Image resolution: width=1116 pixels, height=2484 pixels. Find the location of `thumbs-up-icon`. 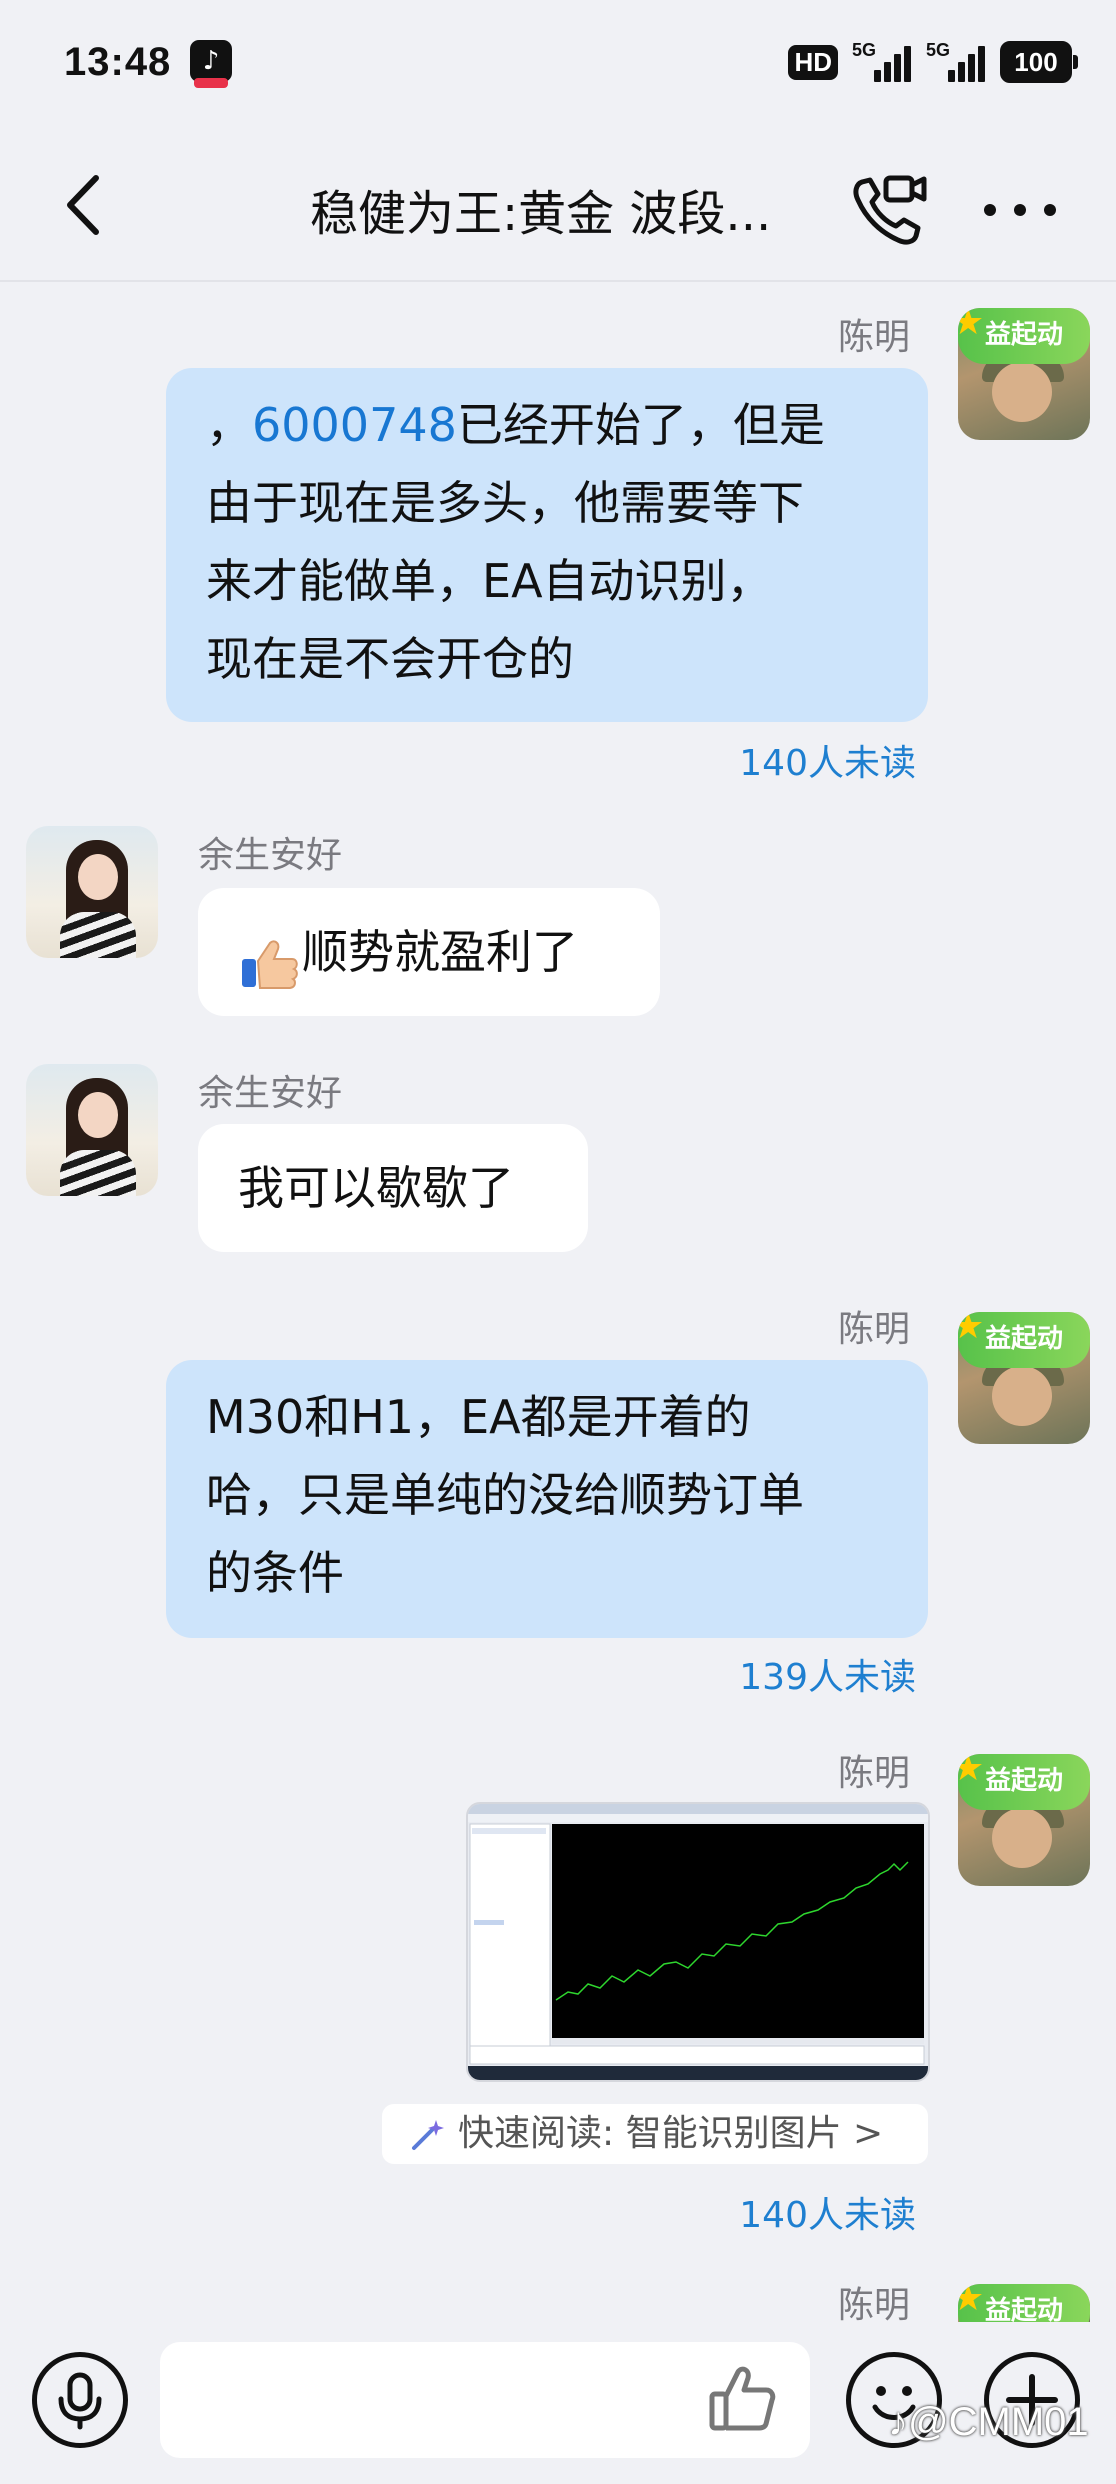

thumbs-up-icon is located at coordinates (742, 2398).